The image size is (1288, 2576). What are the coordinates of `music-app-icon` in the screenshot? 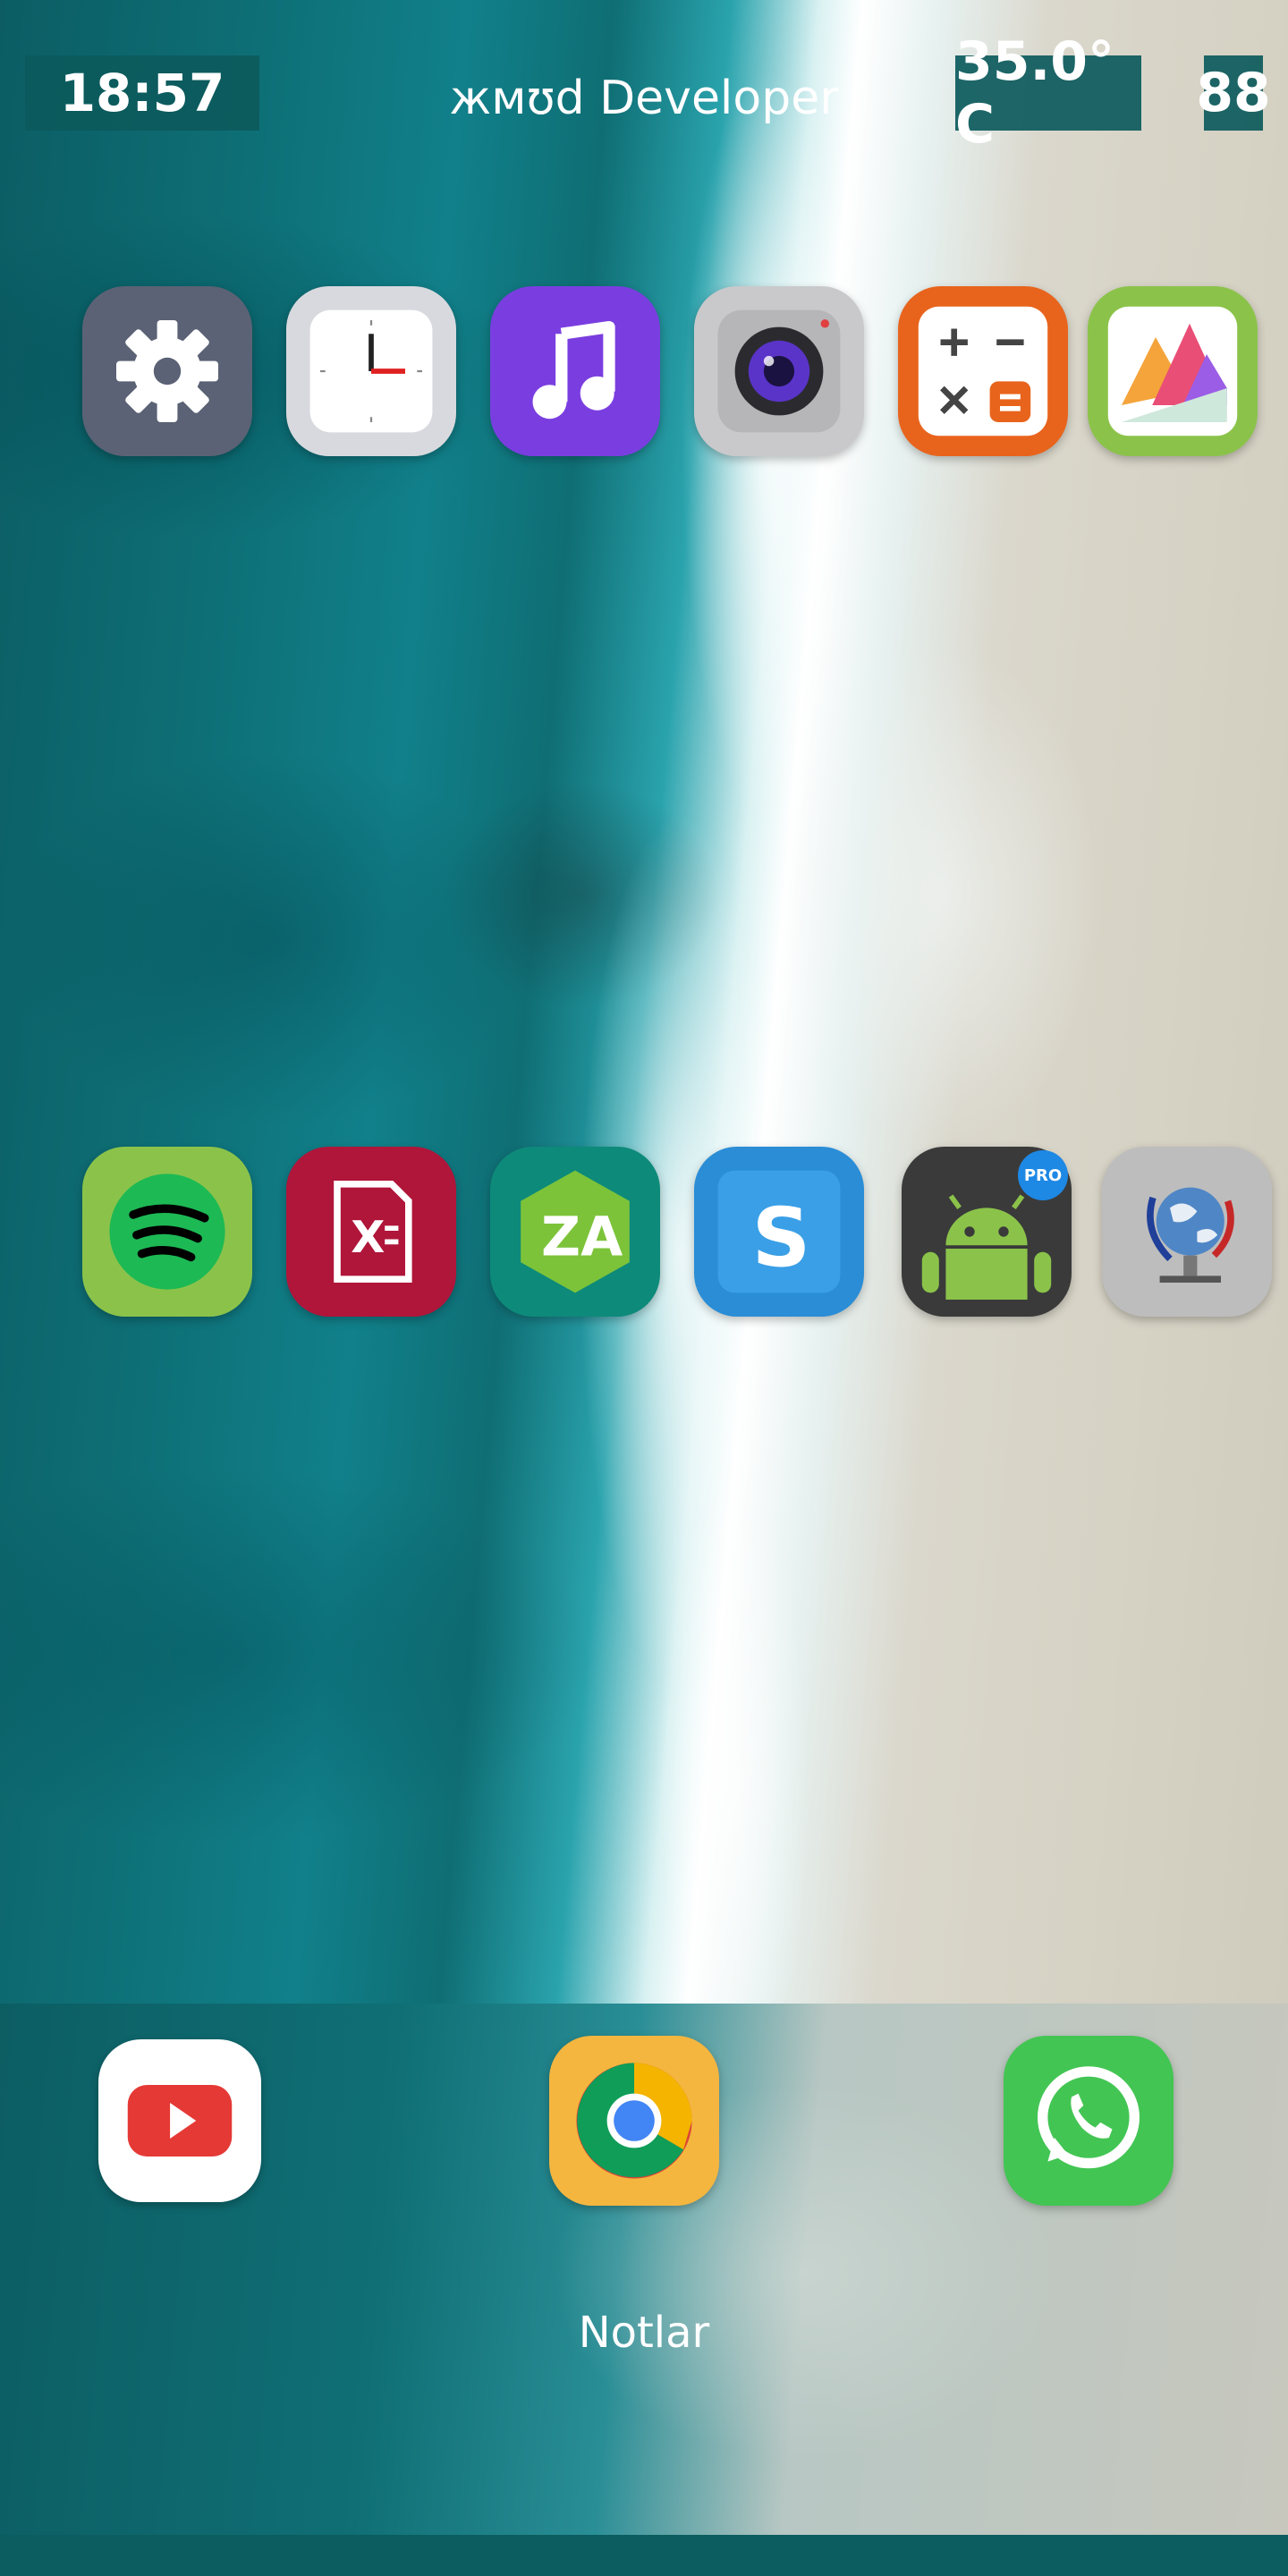 It's located at (575, 371).